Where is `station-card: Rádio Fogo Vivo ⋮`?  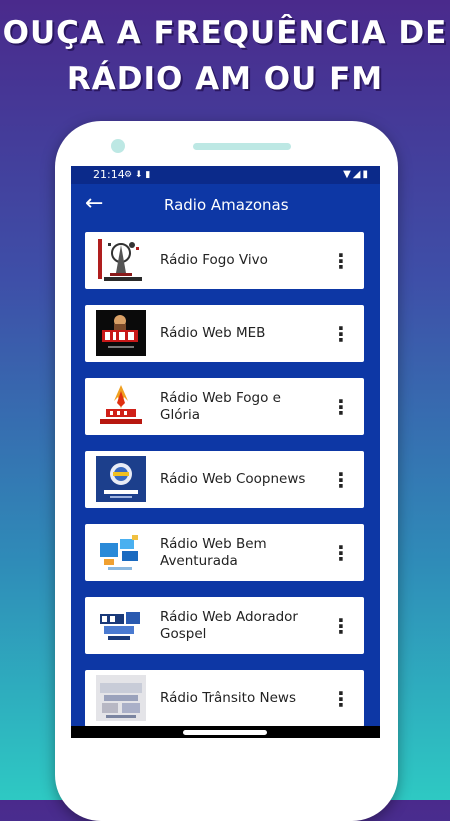
station-card: Rádio Fogo Vivo ⋮ is located at coordinates (224, 260).